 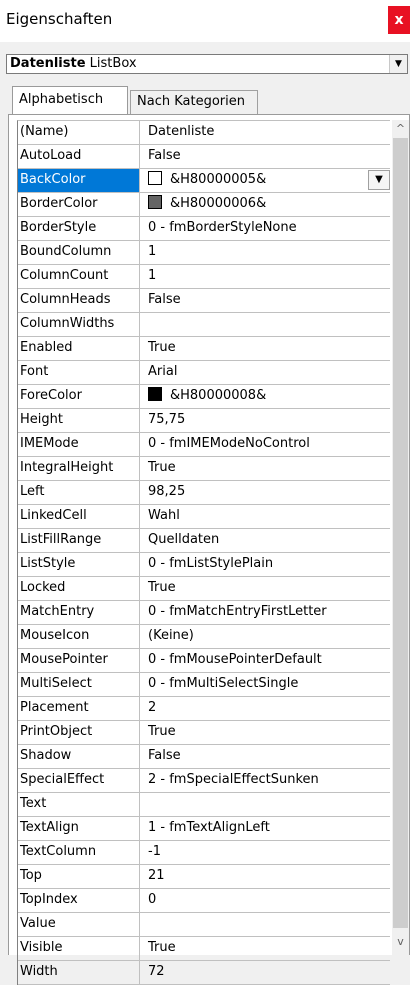 I want to click on property-value: 1, so click(x=267, y=252).